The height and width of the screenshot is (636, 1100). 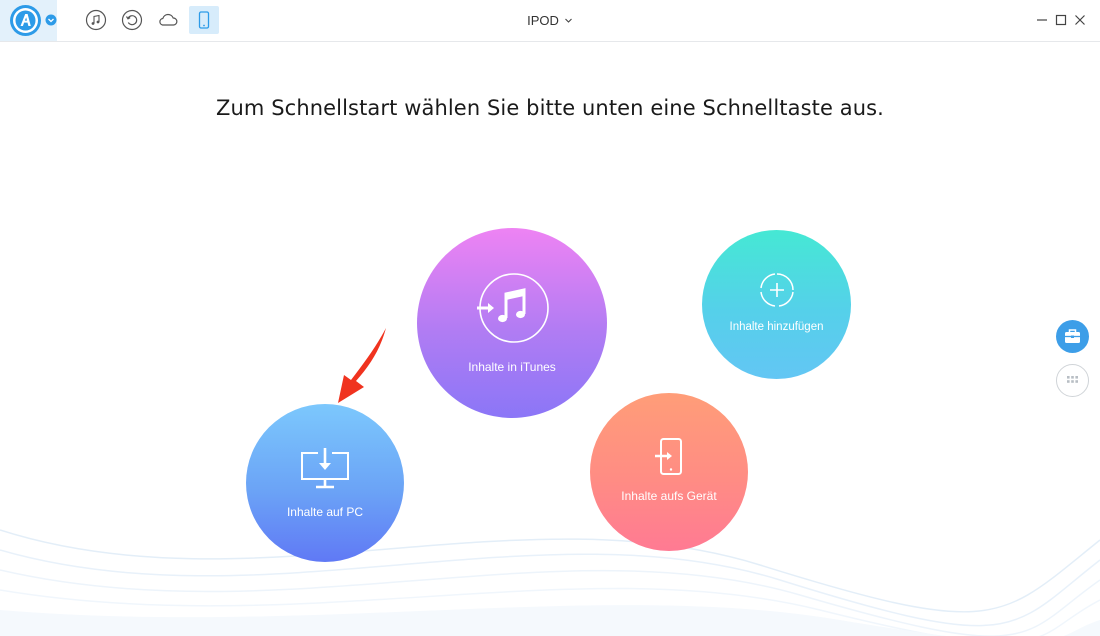 What do you see at coordinates (543, 20) in the screenshot?
I see `device-name: IPOD` at bounding box center [543, 20].